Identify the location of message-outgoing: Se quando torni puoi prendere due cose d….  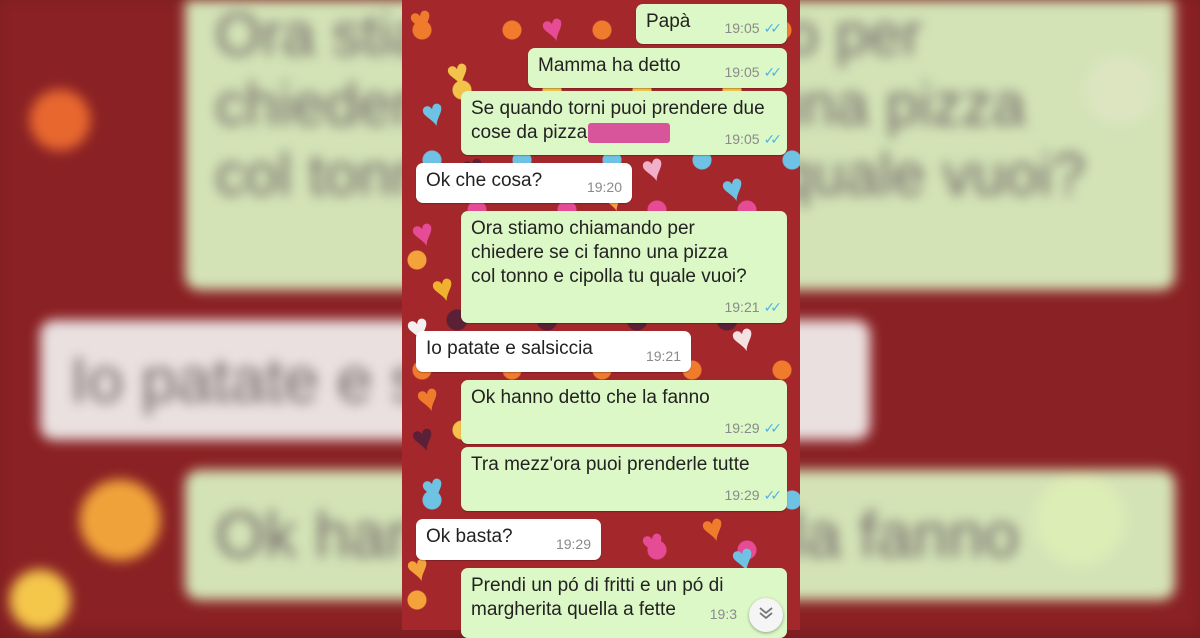
(624, 123).